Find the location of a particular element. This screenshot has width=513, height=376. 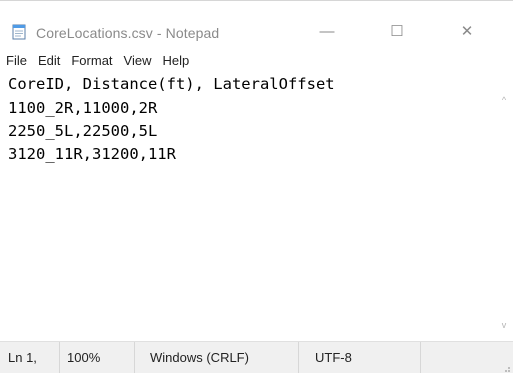

menu-file: File is located at coordinates (19, 60).